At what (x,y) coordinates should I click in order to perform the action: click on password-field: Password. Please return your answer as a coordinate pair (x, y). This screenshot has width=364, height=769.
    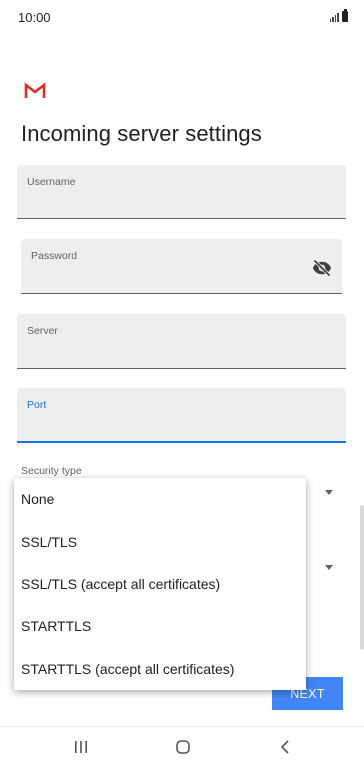
    Looking at the image, I should click on (181, 266).